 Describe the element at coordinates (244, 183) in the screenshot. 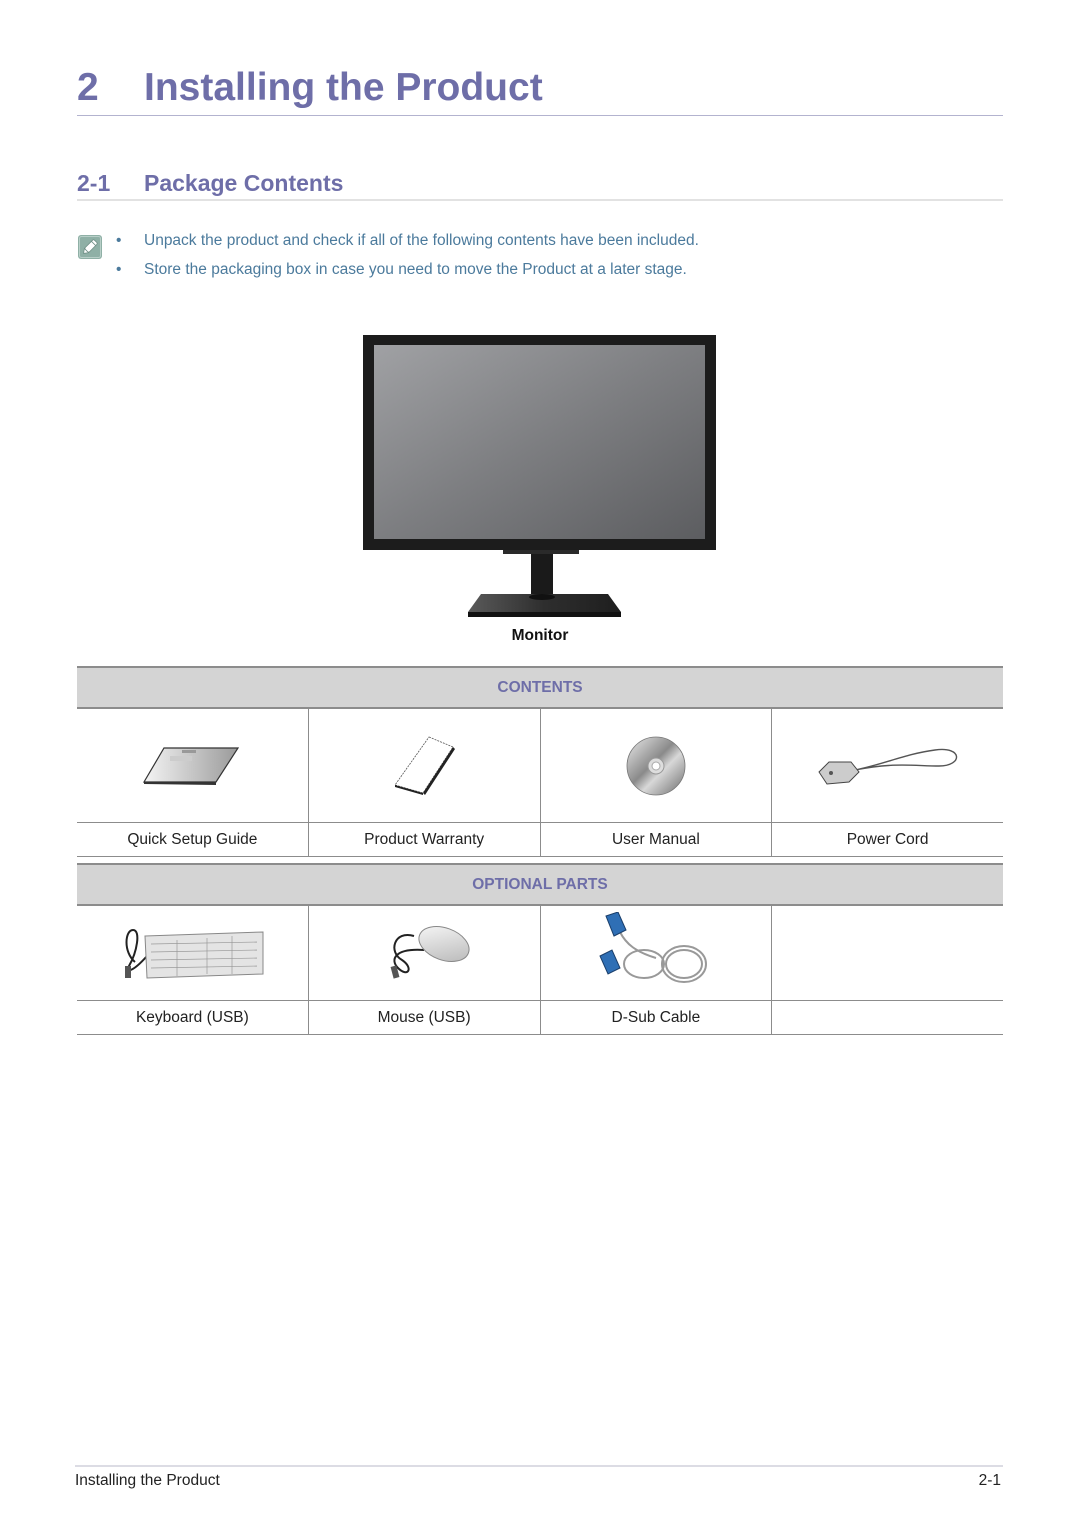

I see `section-title: Package Contents` at that location.